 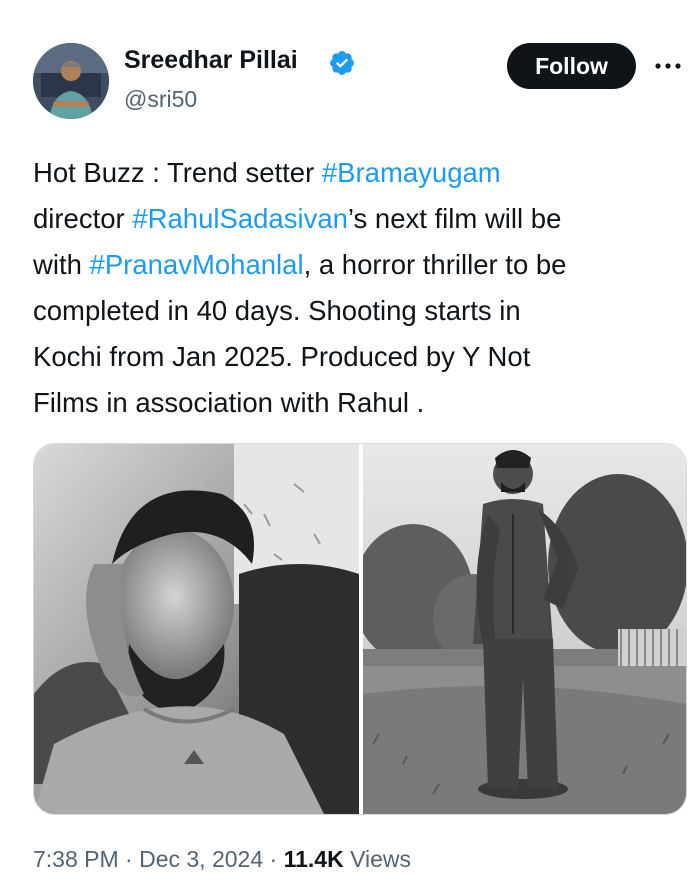 What do you see at coordinates (381, 859) in the screenshot?
I see `views-label: Views` at bounding box center [381, 859].